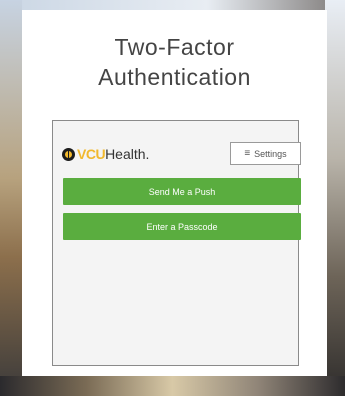 The height and width of the screenshot is (396, 345). Describe the element at coordinates (68, 154) in the screenshot. I see `vcu-ram-icon` at that location.